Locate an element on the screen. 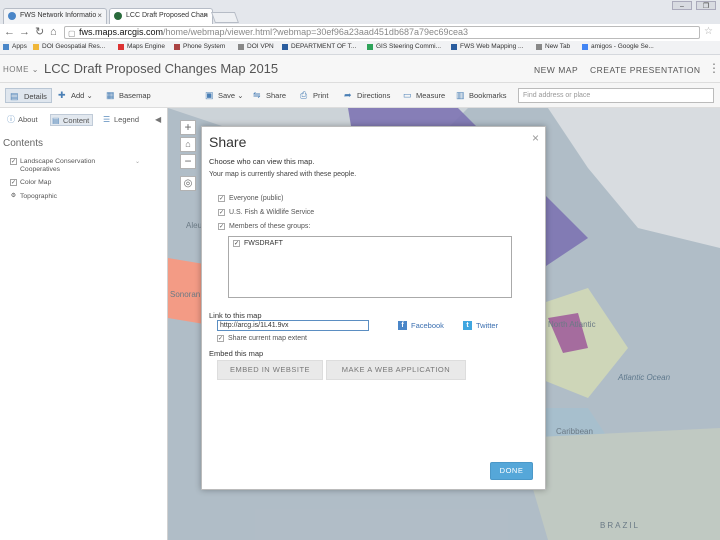 This screenshot has height=540, width=720. save-button: ▣ Save ⌄ is located at coordinates (224, 95).